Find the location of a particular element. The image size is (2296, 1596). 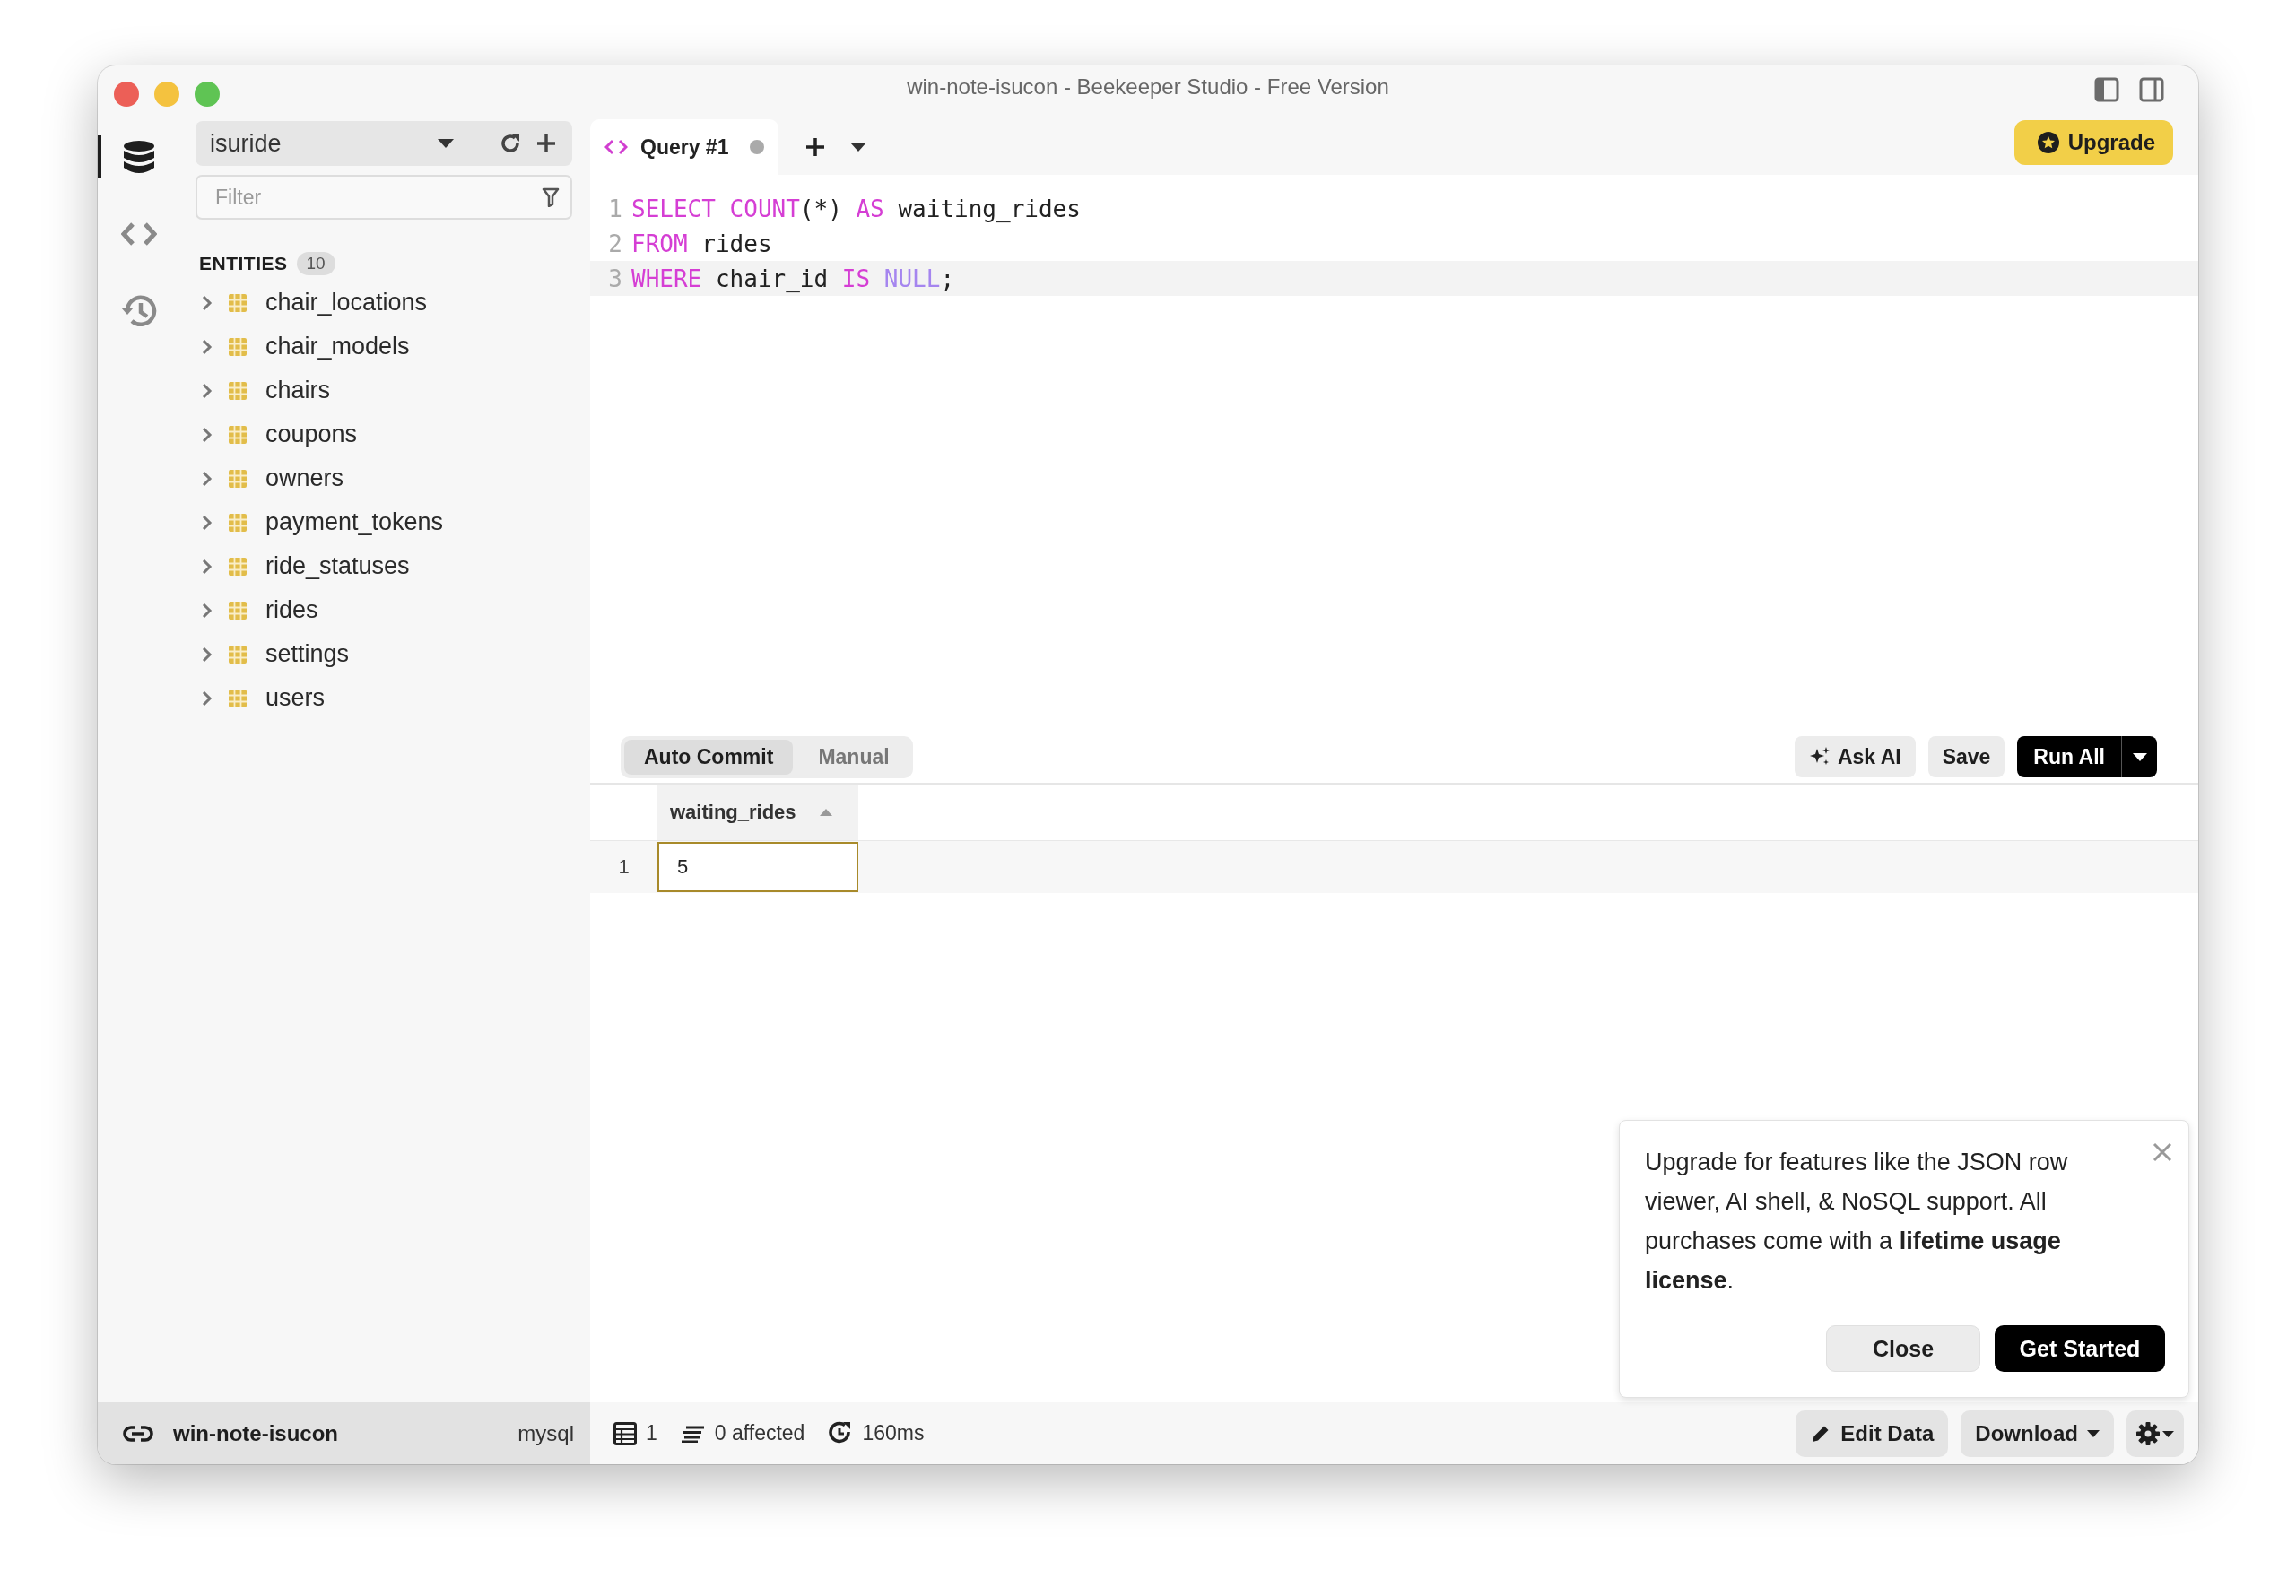

connection-select: isuride is located at coordinates (384, 143).